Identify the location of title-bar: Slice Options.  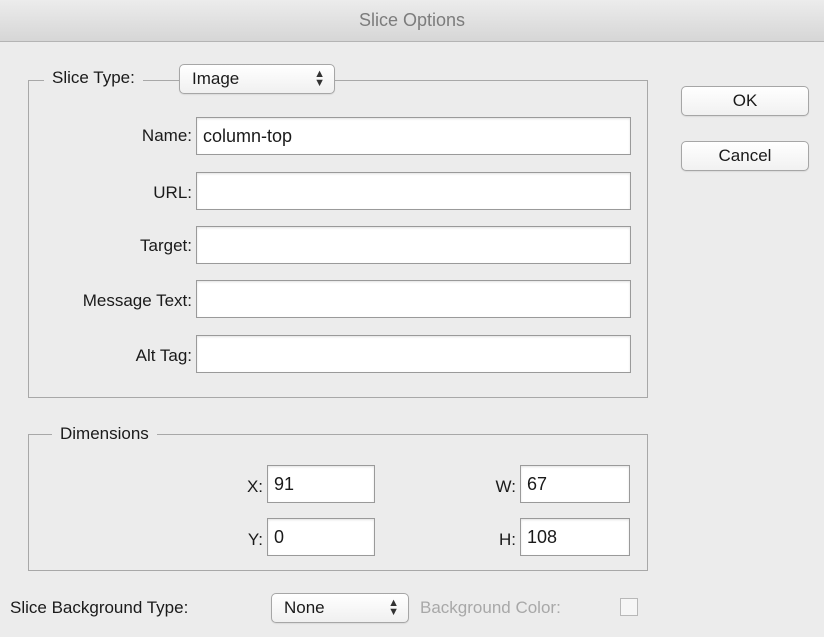
(412, 21).